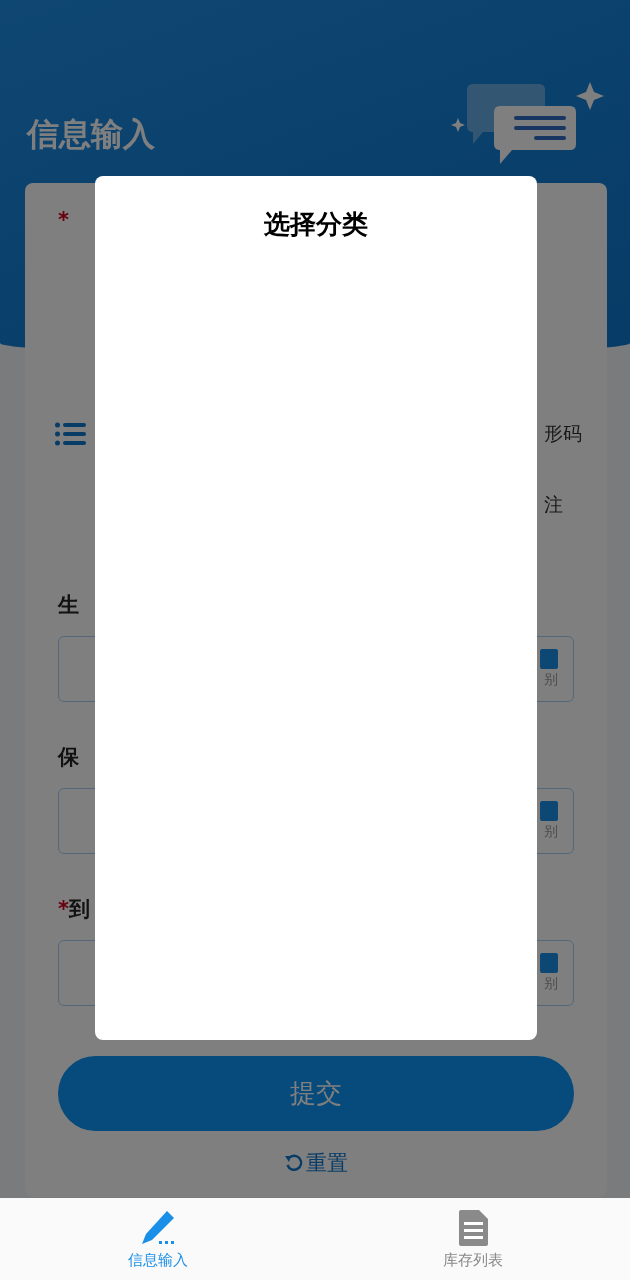 This screenshot has width=630, height=1280. Describe the element at coordinates (563, 433) in the screenshot. I see `barcode-label: 形码` at that location.